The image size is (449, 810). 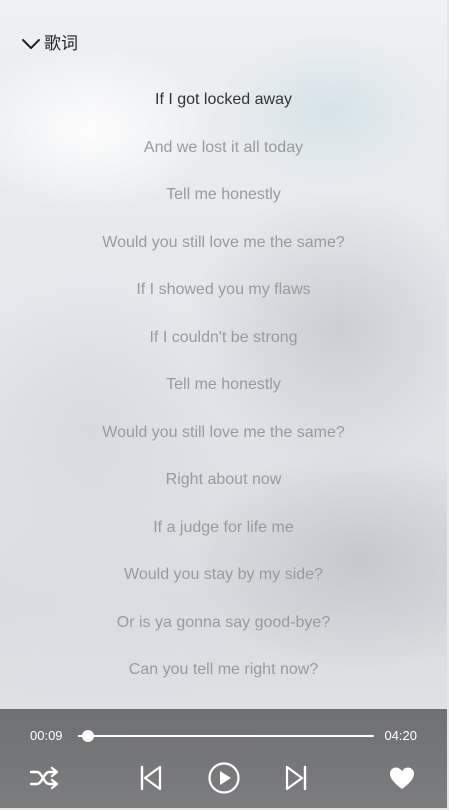 I want to click on skip-next-icon, so click(x=296, y=778).